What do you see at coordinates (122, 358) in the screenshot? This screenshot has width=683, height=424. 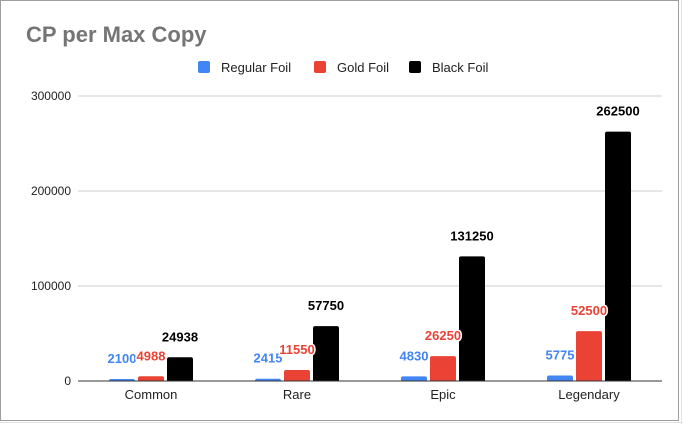 I see `data-label: 2100` at bounding box center [122, 358].